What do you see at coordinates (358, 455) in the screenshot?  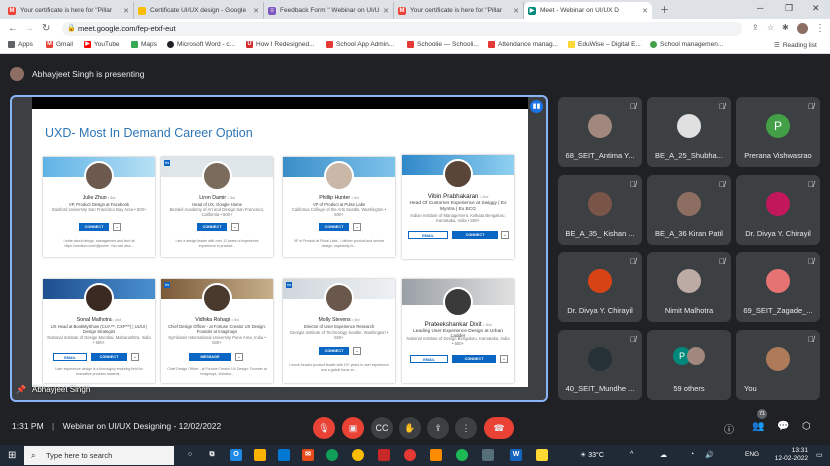 I see `chrome-icon` at bounding box center [358, 455].